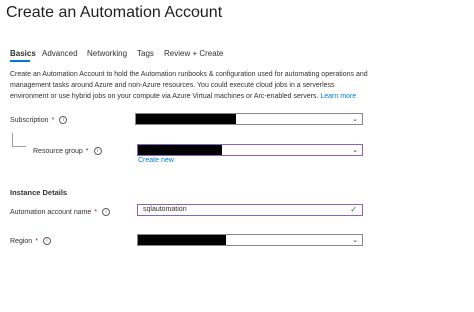 The width and height of the screenshot is (474, 312). Describe the element at coordinates (107, 53) in the screenshot. I see `tab-networking: Networking` at that location.